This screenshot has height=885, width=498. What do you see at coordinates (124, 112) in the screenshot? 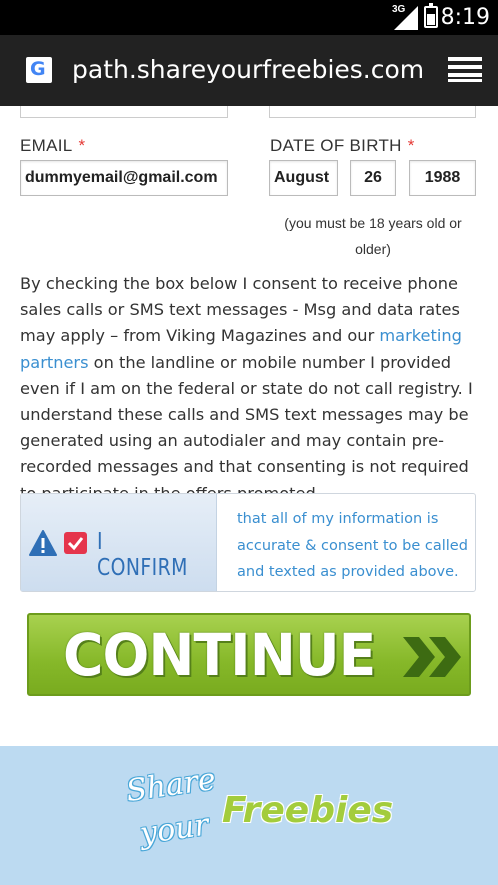
I see `previous-field-left` at bounding box center [124, 112].